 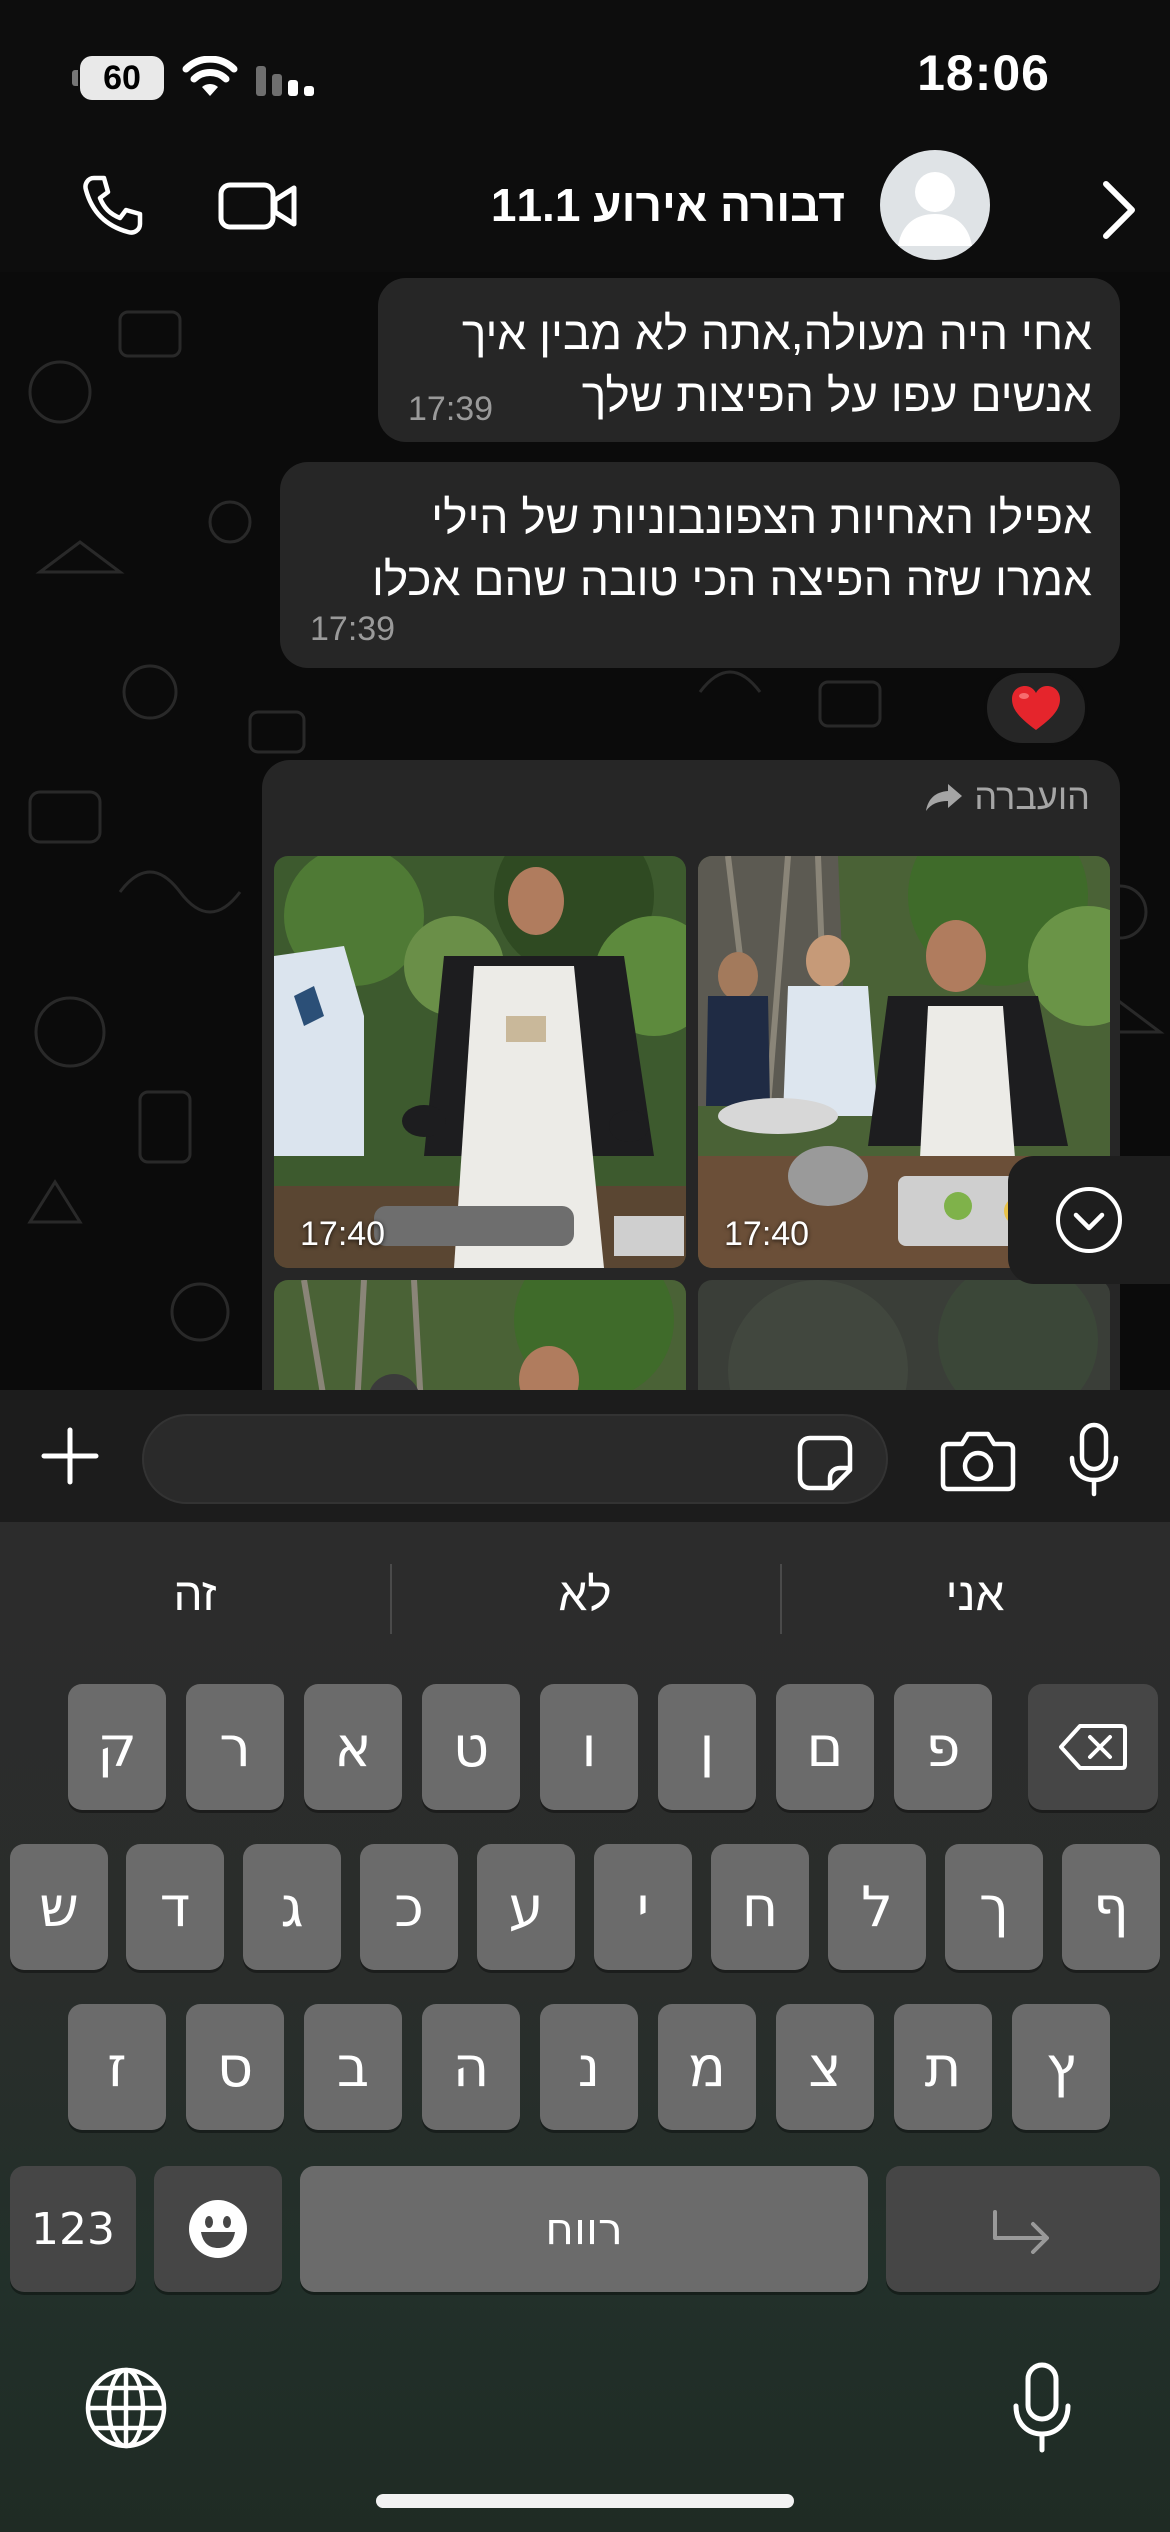 What do you see at coordinates (1094, 1460) in the screenshot?
I see `microphone-icon` at bounding box center [1094, 1460].